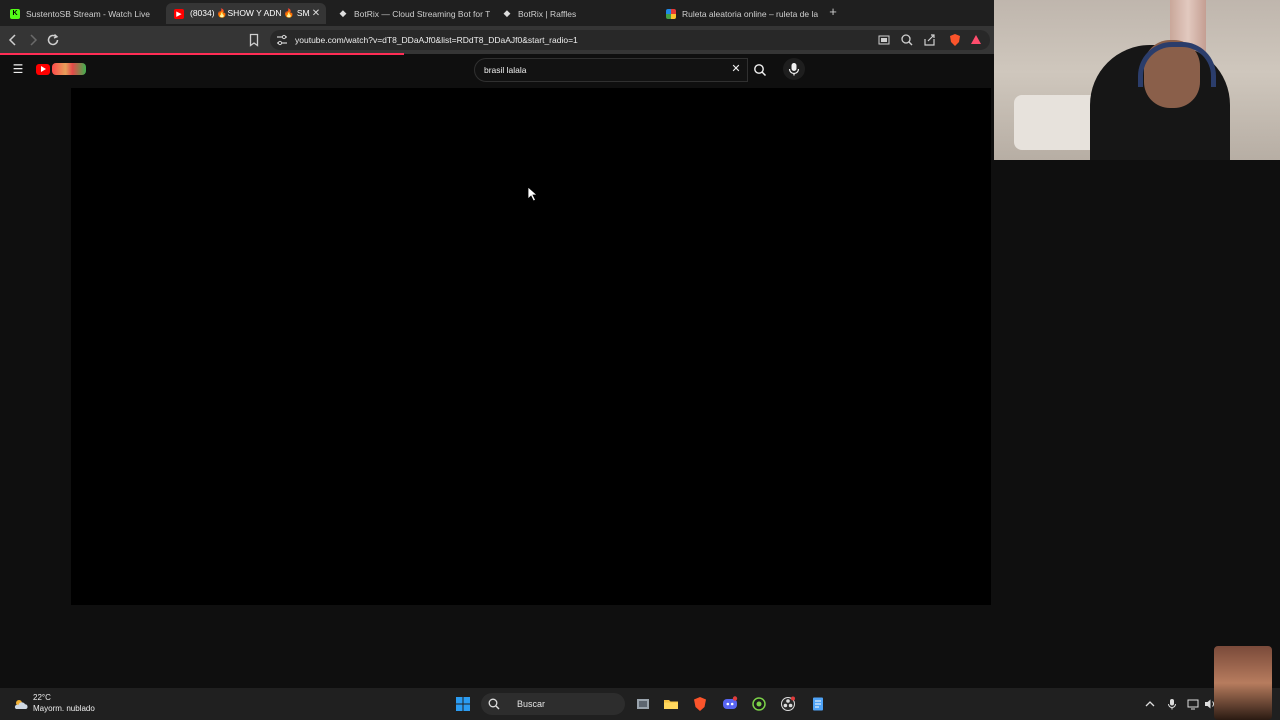  Describe the element at coordinates (494, 704) in the screenshot. I see `search-icon` at that location.